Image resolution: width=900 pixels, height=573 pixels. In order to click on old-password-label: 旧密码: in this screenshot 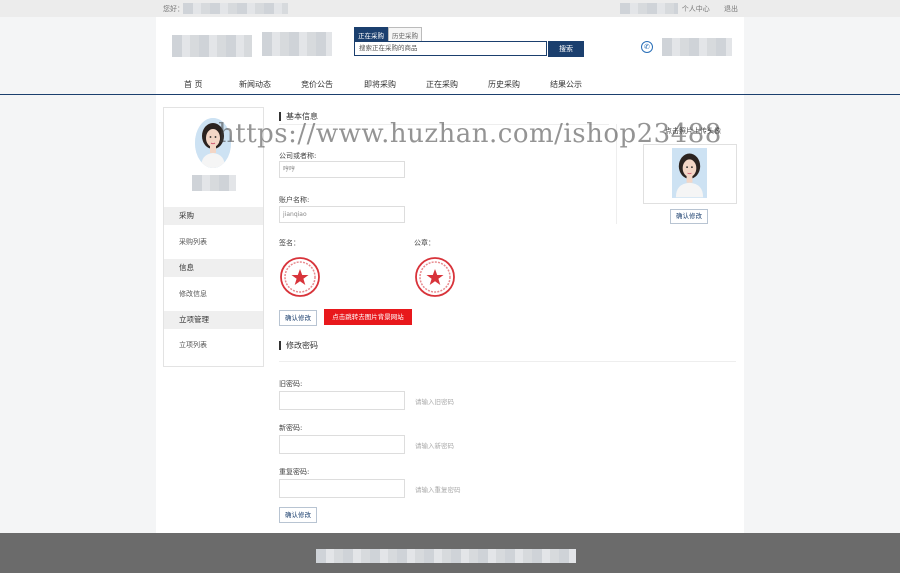, I will do `click(291, 384)`.